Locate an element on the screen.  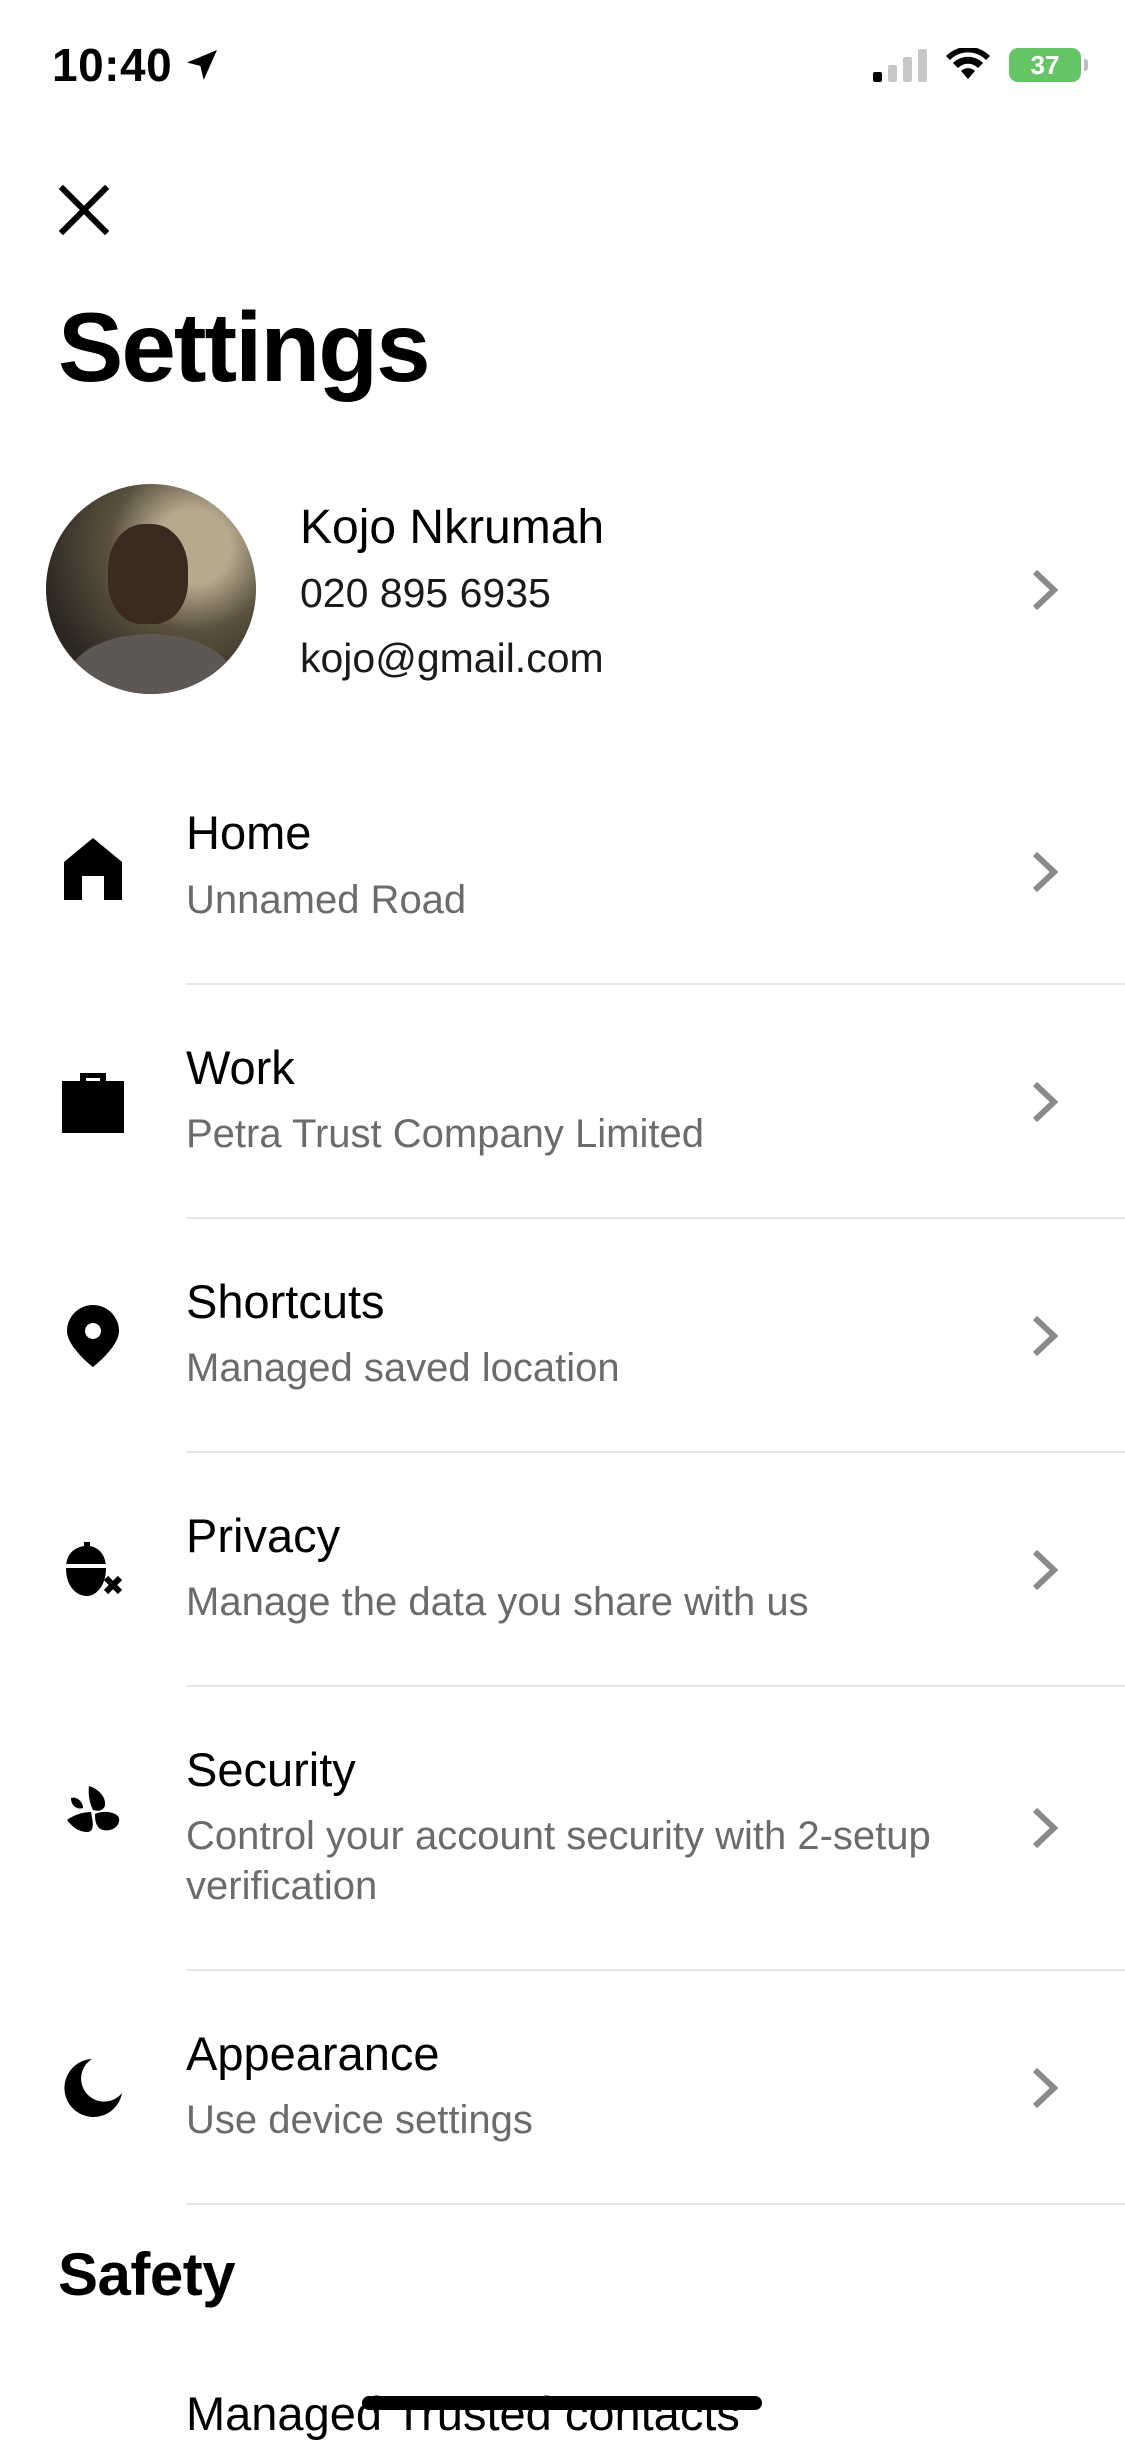
item-title: Work is located at coordinates (240, 1067).